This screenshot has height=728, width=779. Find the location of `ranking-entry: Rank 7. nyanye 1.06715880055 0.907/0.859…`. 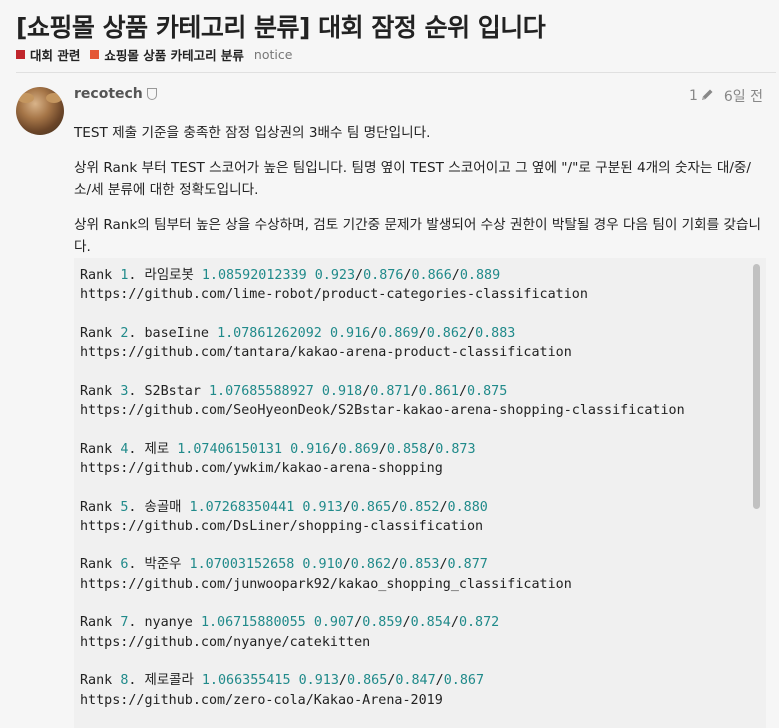

ranking-entry: Rank 7. nyanye 1.06715880055 0.907/0.859… is located at coordinates (382, 632).